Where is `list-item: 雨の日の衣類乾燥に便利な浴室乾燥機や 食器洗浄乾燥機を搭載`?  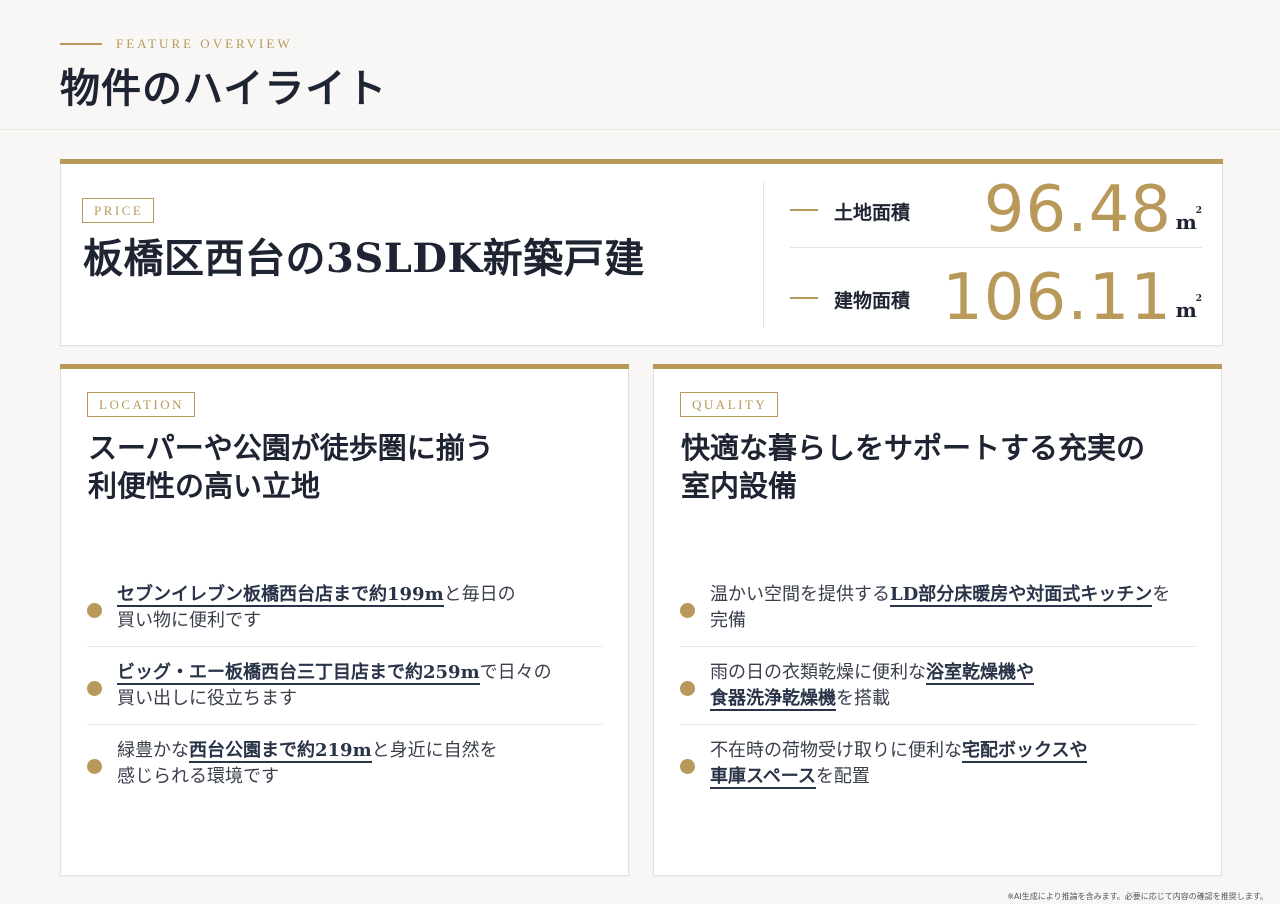
list-item: 雨の日の衣類乾燥に便利な浴室乾燥機や 食器洗浄乾燥機を搭載 is located at coordinates (938, 686).